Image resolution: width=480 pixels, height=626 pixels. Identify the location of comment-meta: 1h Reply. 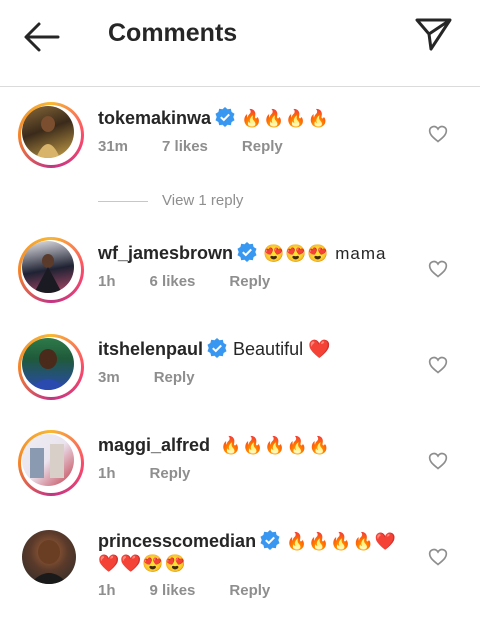
(161, 473).